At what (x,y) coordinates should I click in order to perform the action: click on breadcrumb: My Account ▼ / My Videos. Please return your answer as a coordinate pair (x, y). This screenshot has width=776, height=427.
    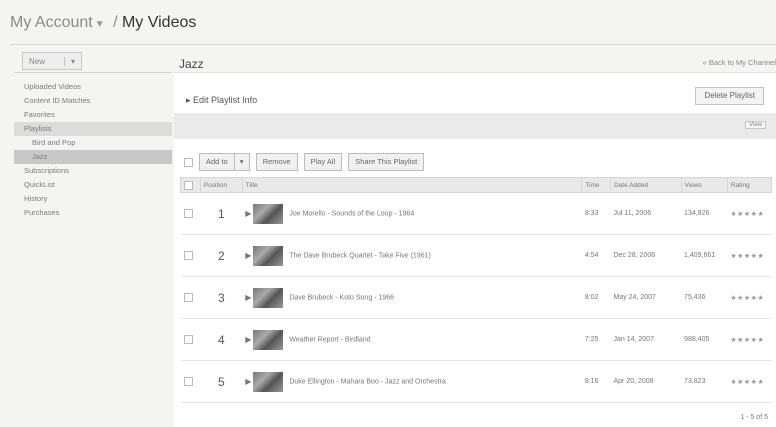
    Looking at the image, I should click on (103, 23).